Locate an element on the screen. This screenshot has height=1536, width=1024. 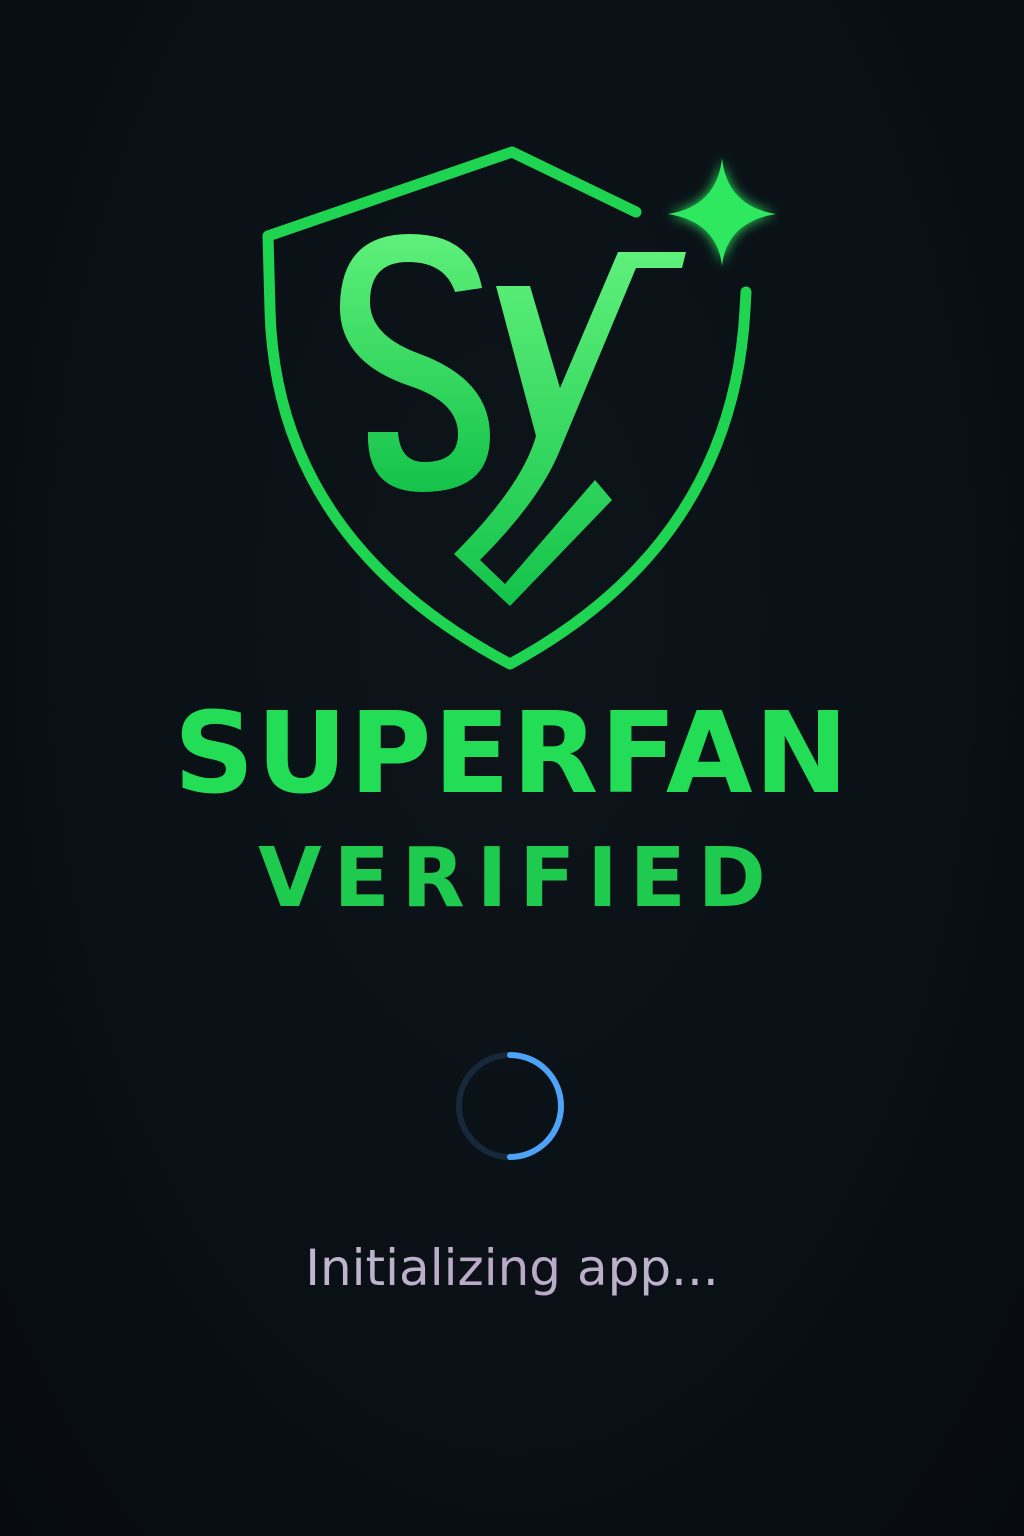
letter-s-icon is located at coordinates (414, 363).